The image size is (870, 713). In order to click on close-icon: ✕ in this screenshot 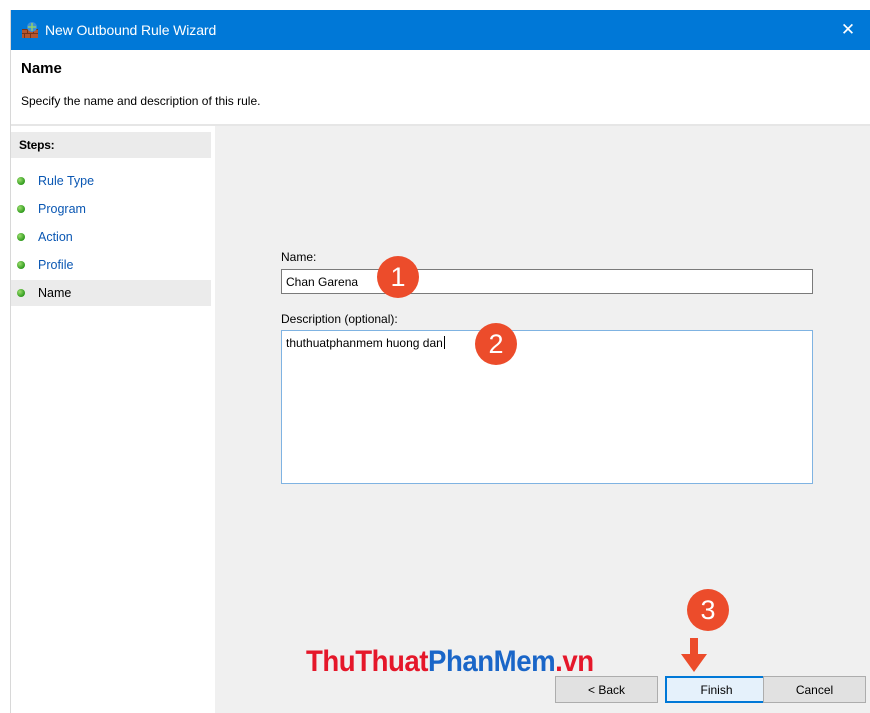, I will do `click(848, 29)`.